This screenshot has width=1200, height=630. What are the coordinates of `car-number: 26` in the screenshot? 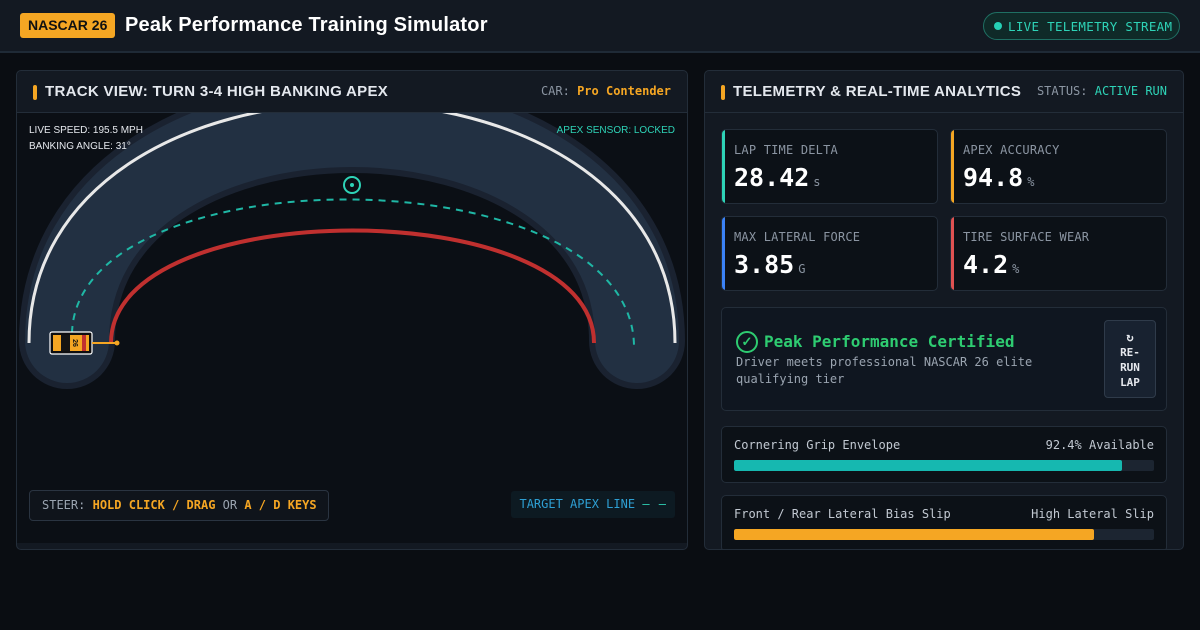 It's located at (74, 343).